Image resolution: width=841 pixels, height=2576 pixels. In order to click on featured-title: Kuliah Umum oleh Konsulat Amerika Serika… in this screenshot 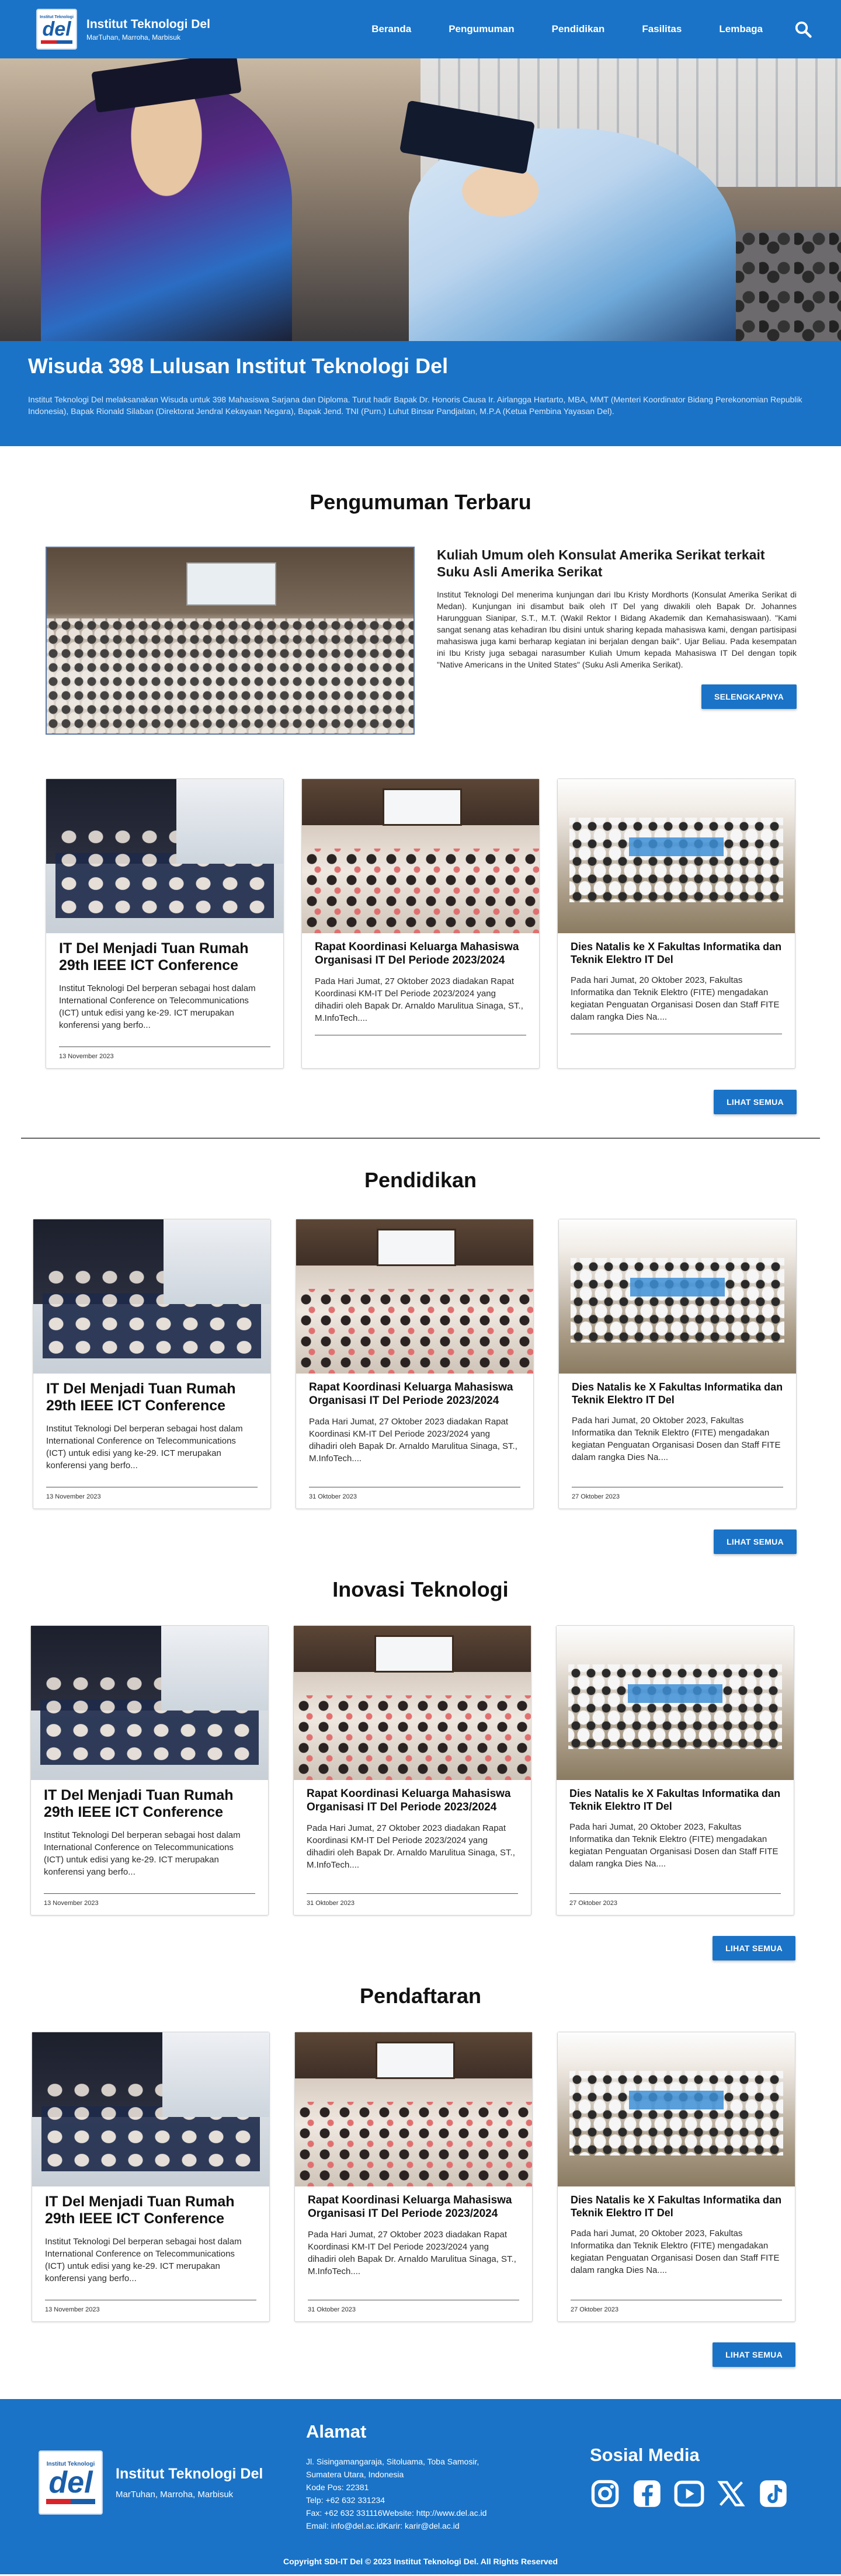, I will do `click(617, 563)`.